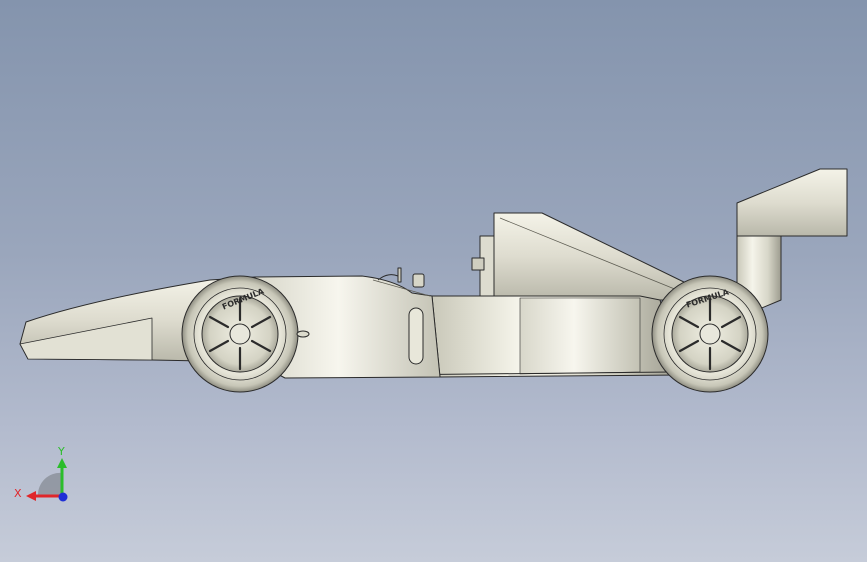 The width and height of the screenshot is (867, 562). I want to click on rear-wheel: FORMULA, so click(710, 334).